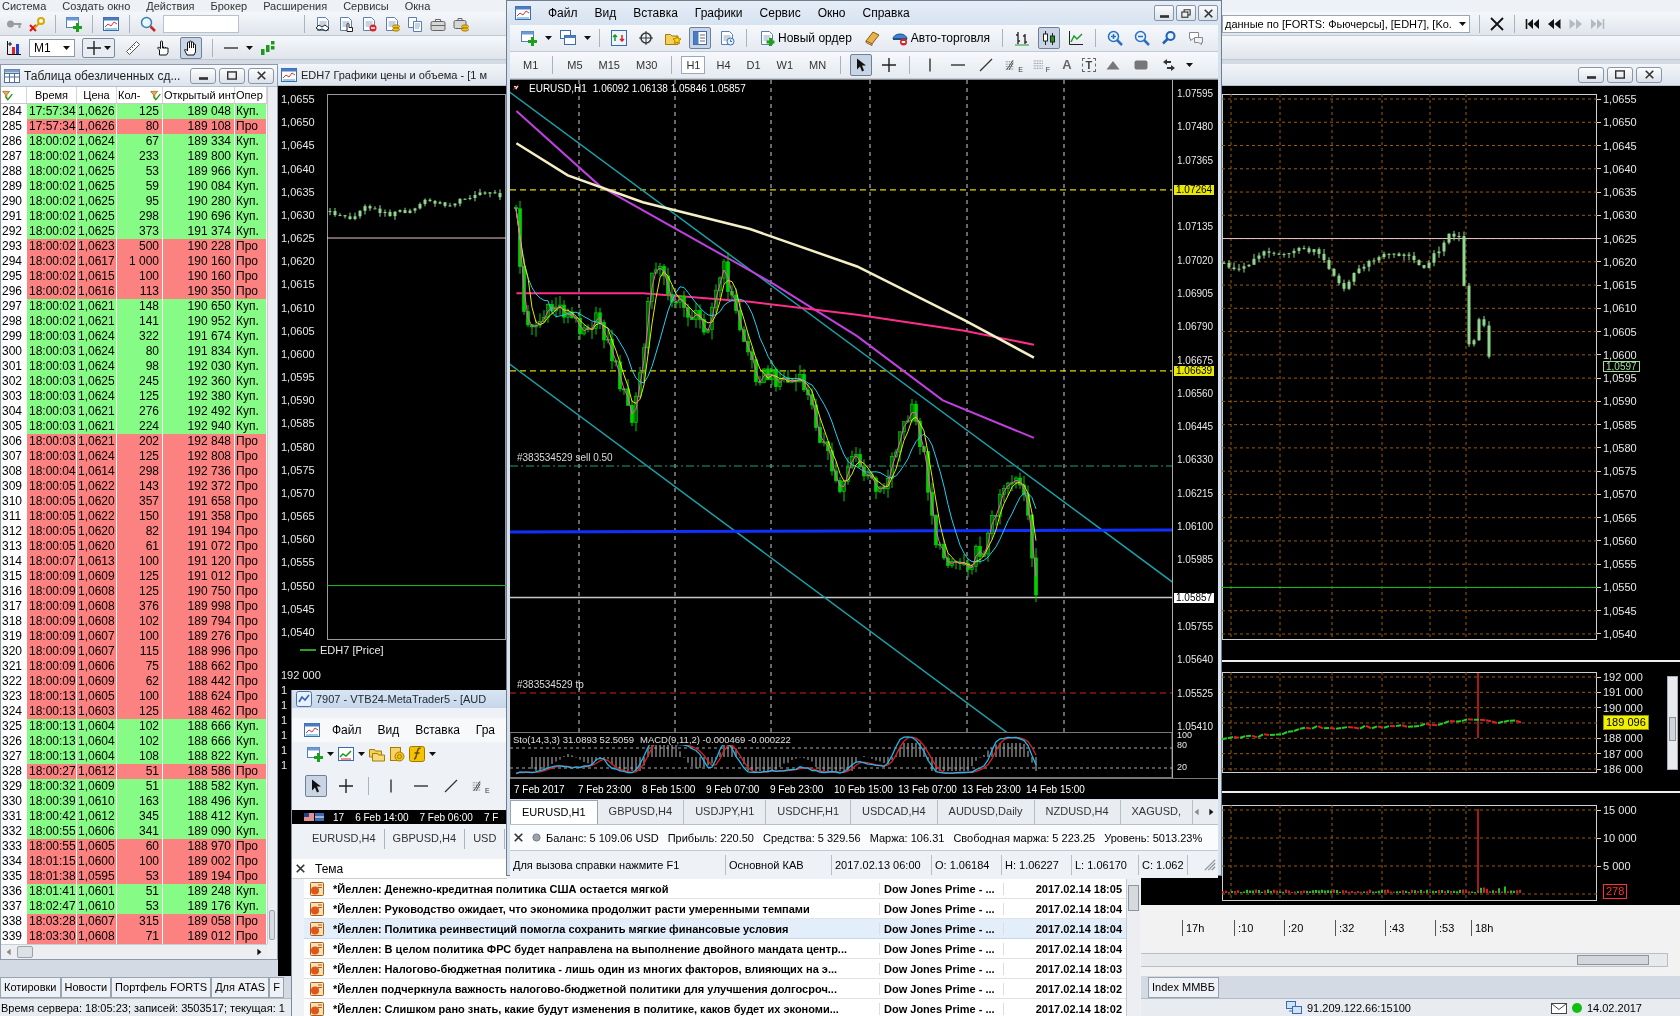 The width and height of the screenshot is (1680, 1016). I want to click on news-row: *Йеллен: Налогово-бюджетная политика - лишь один из многих факторов, влияющих на э... Dow Jones Prime - ... 2017.02.14 18:03, so click(715, 969).